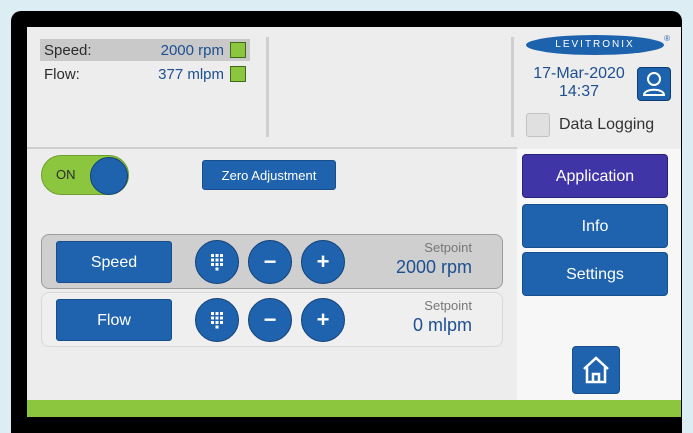 This screenshot has height=433, width=693. I want to click on user-button, so click(654, 84).